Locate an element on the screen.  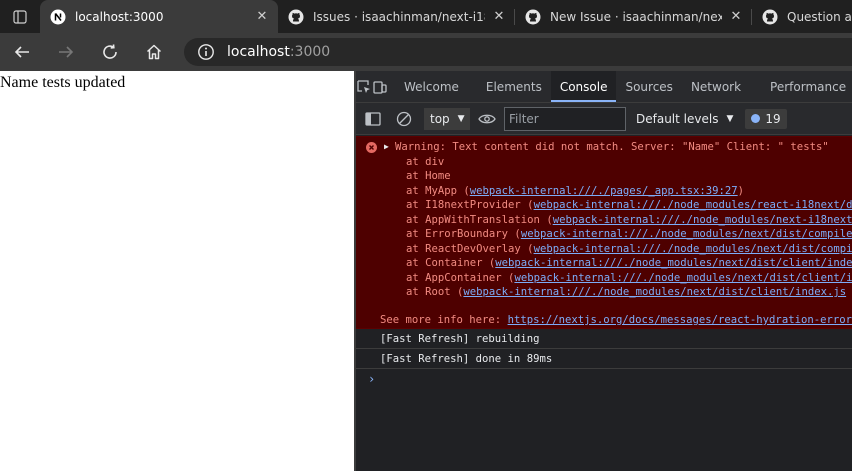
clear-icon is located at coordinates (404, 118).